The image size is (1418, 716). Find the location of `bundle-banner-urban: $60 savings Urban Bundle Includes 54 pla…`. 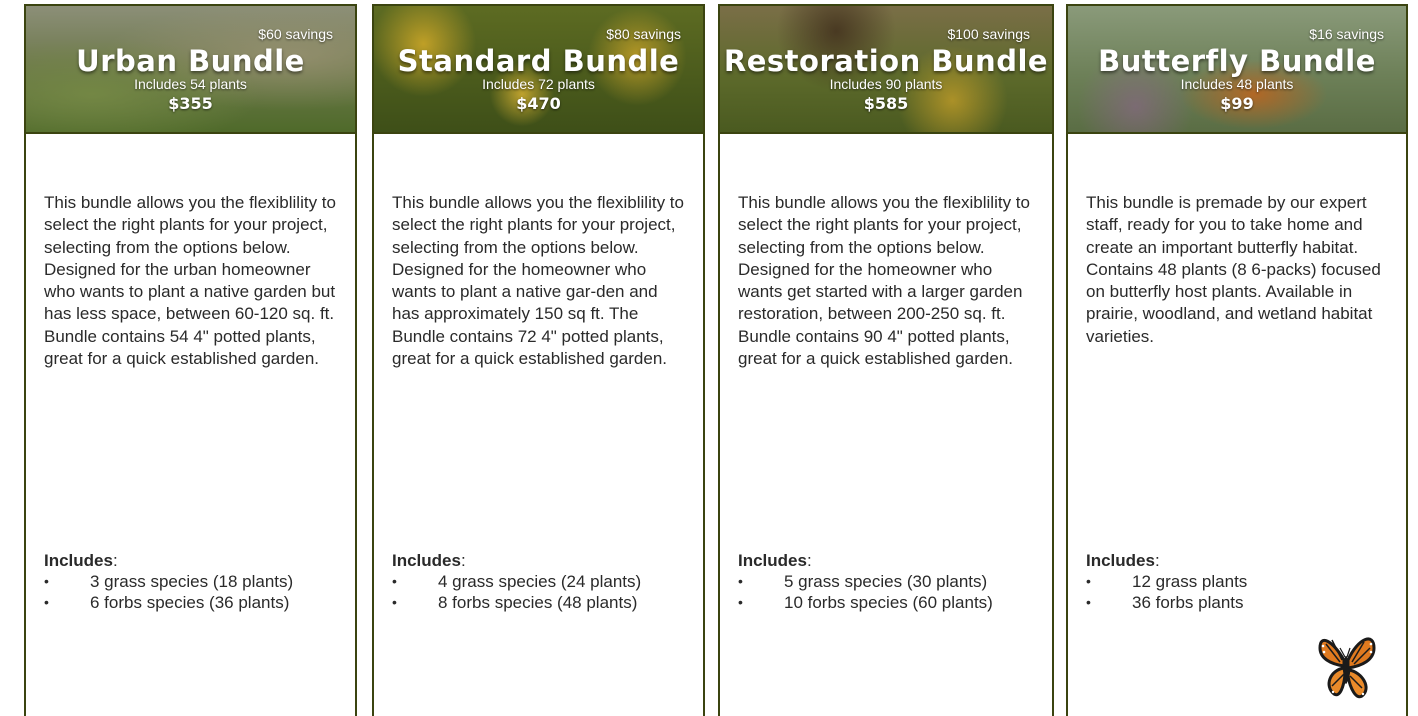

bundle-banner-urban: $60 savings Urban Bundle Includes 54 pla… is located at coordinates (190, 70).